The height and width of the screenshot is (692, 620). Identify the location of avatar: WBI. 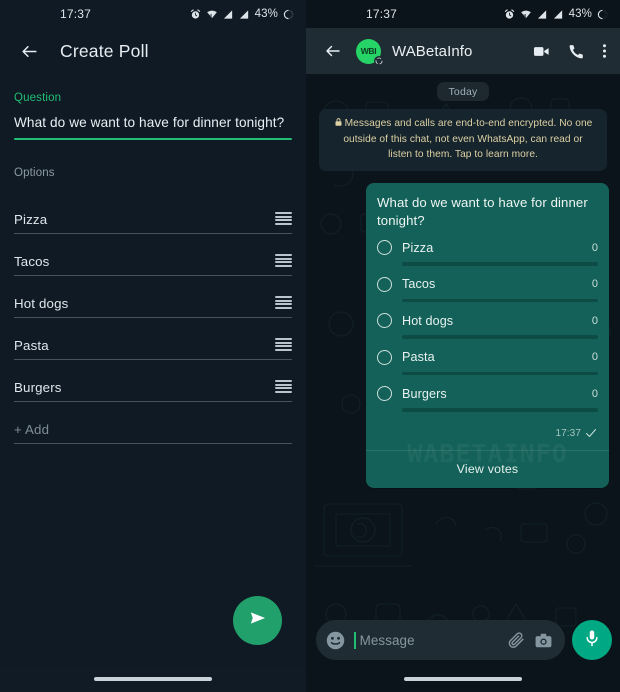
(370, 52).